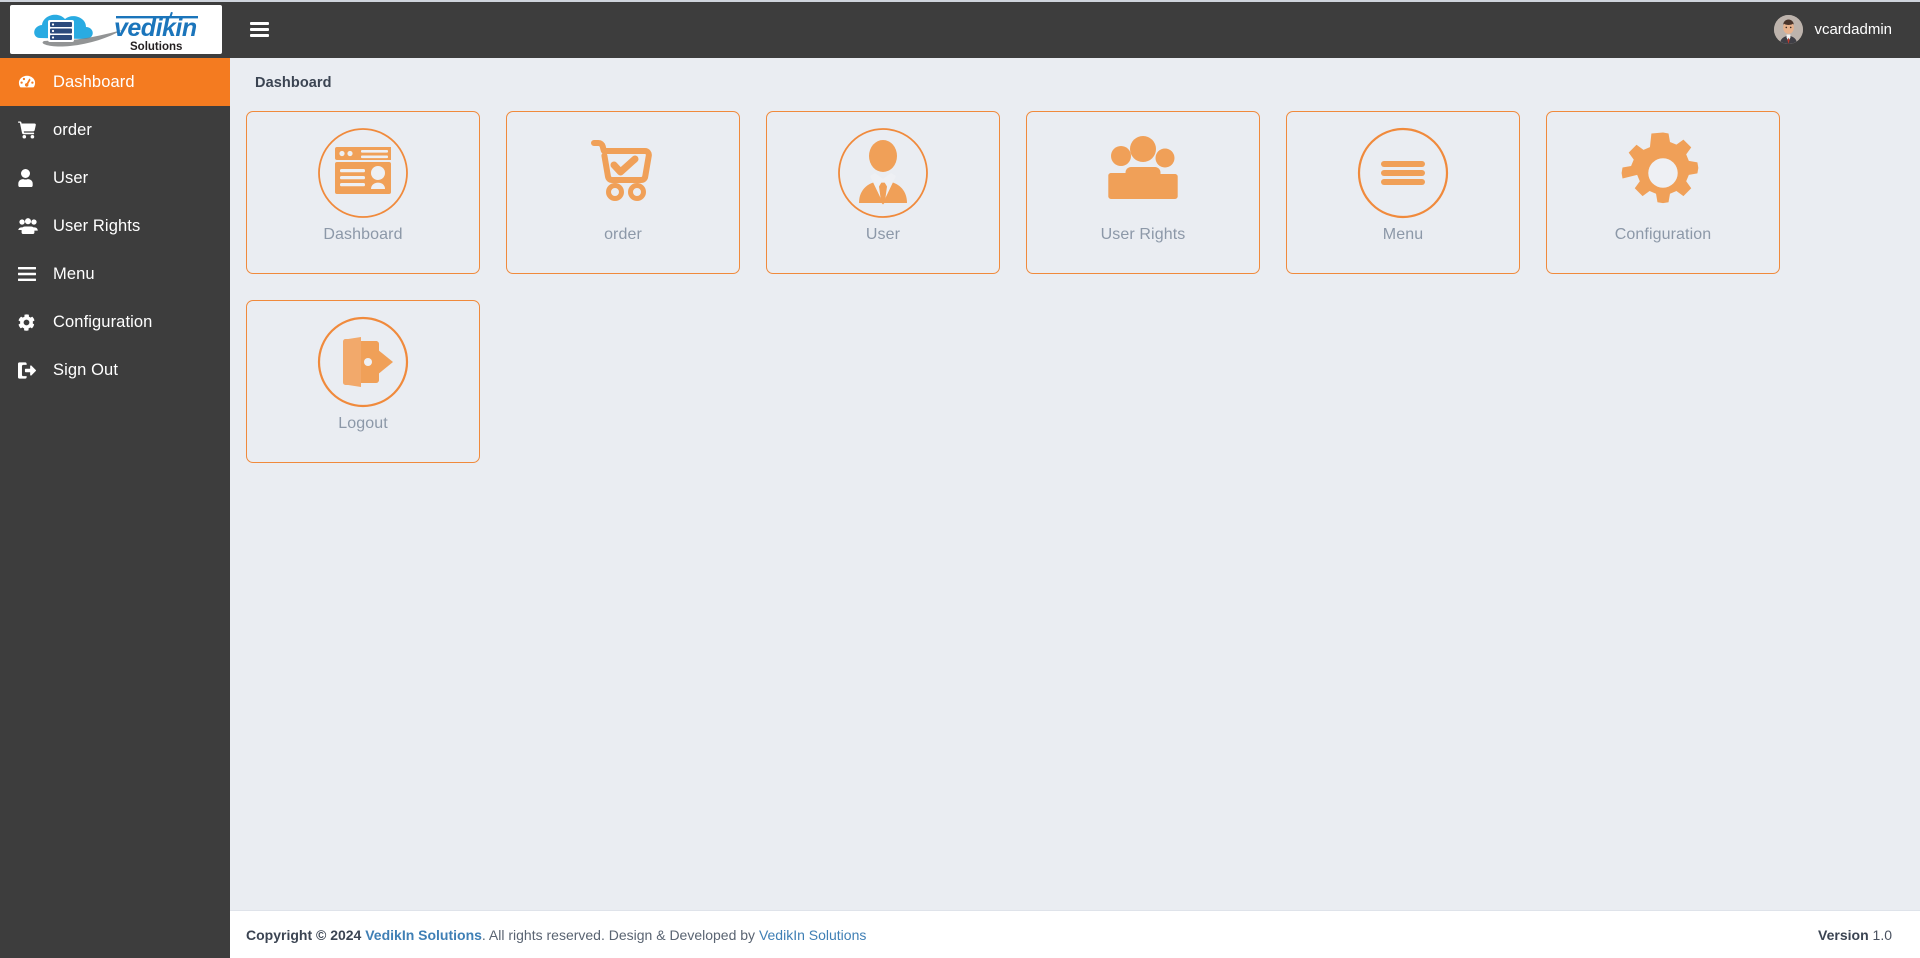  What do you see at coordinates (156, 46) in the screenshot?
I see `svg-text: Solutions` at bounding box center [156, 46].